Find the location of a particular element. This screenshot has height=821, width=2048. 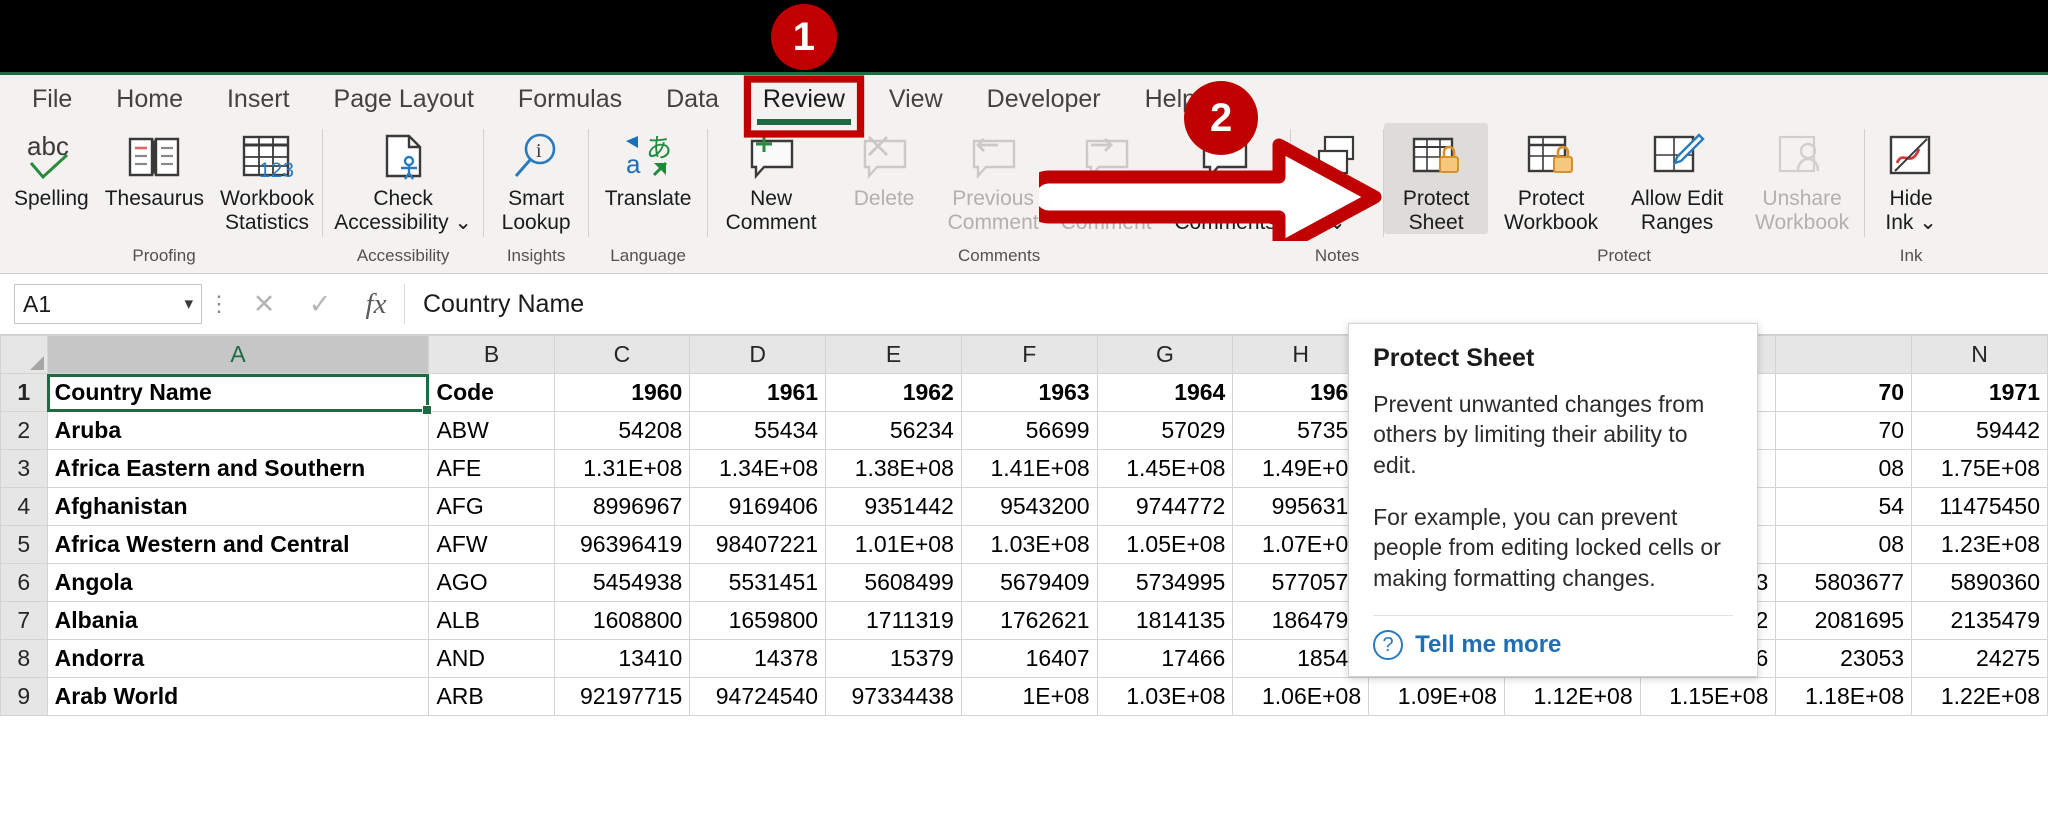

cell: 13410 is located at coordinates (622, 658).